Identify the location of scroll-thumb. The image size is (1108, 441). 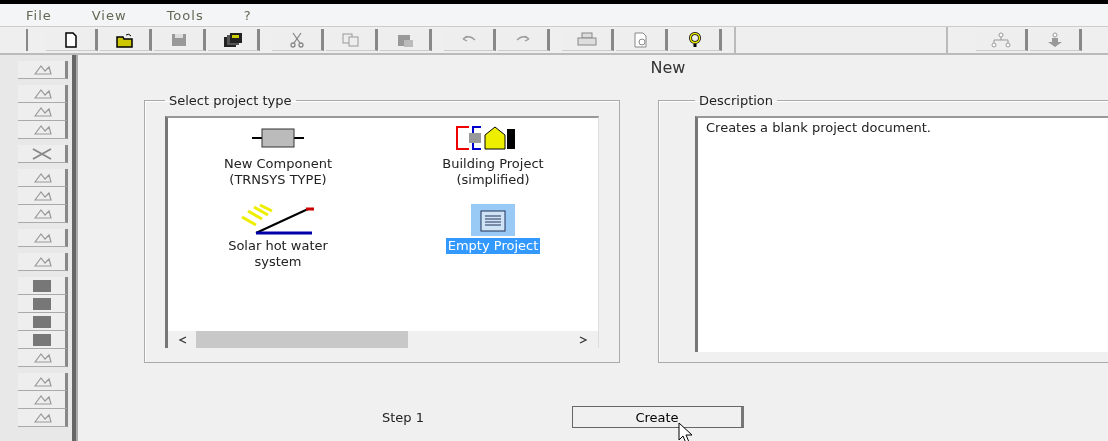
(302, 339).